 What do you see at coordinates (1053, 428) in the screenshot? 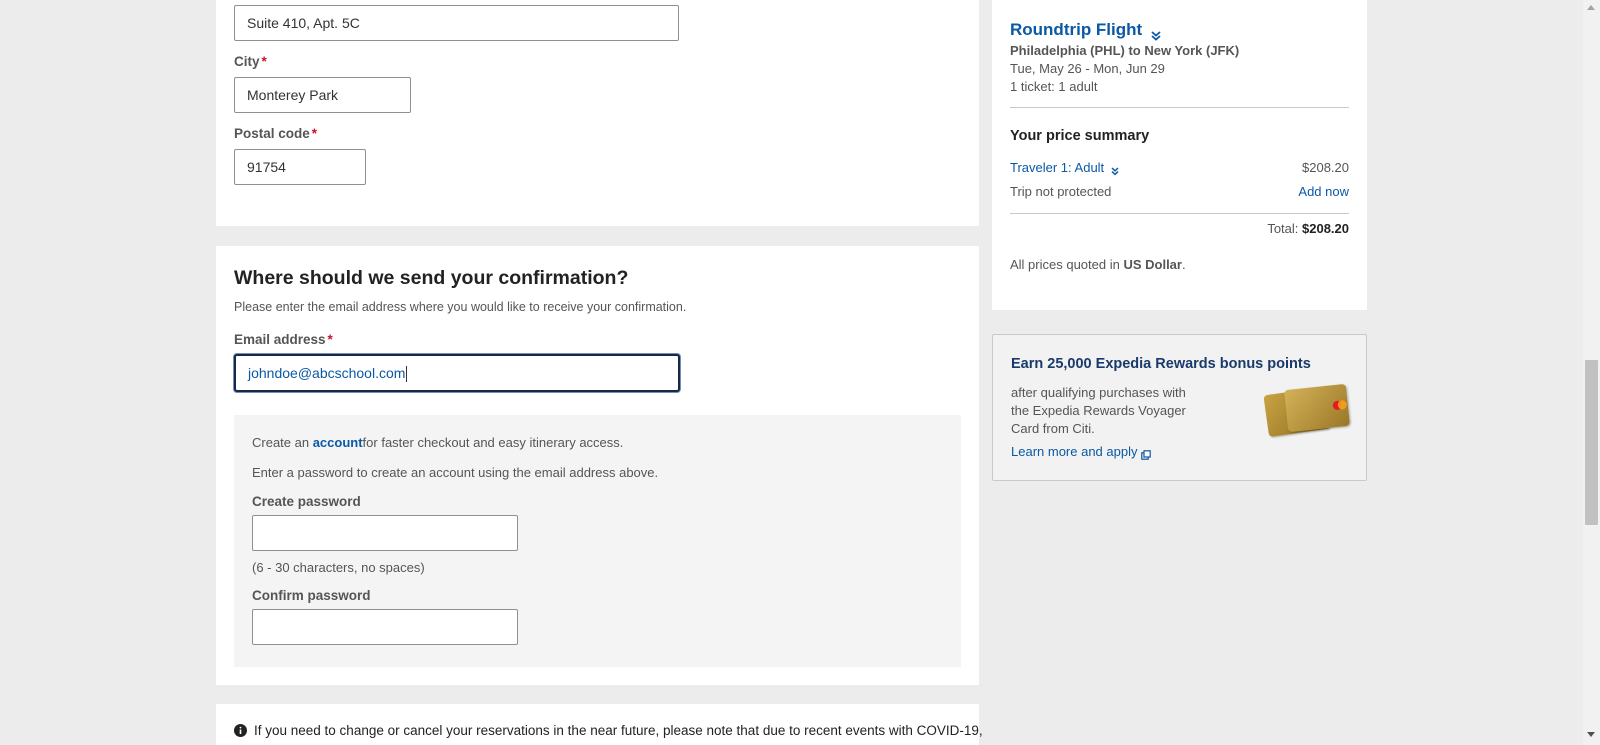
I see `rewards-line-3: Card from Citi.` at bounding box center [1053, 428].